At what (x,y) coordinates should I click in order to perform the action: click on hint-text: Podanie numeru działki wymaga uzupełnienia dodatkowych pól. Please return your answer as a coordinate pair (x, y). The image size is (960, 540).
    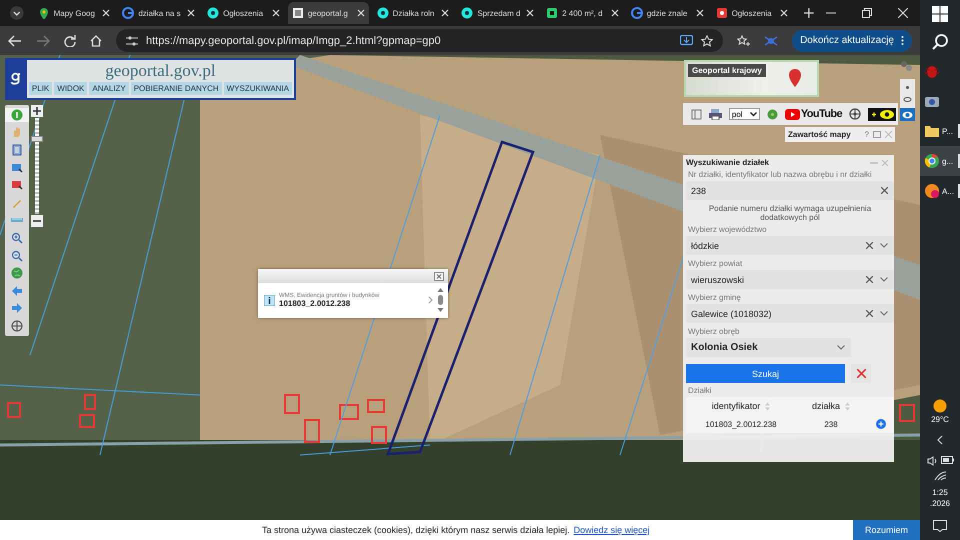
    Looking at the image, I should click on (790, 213).